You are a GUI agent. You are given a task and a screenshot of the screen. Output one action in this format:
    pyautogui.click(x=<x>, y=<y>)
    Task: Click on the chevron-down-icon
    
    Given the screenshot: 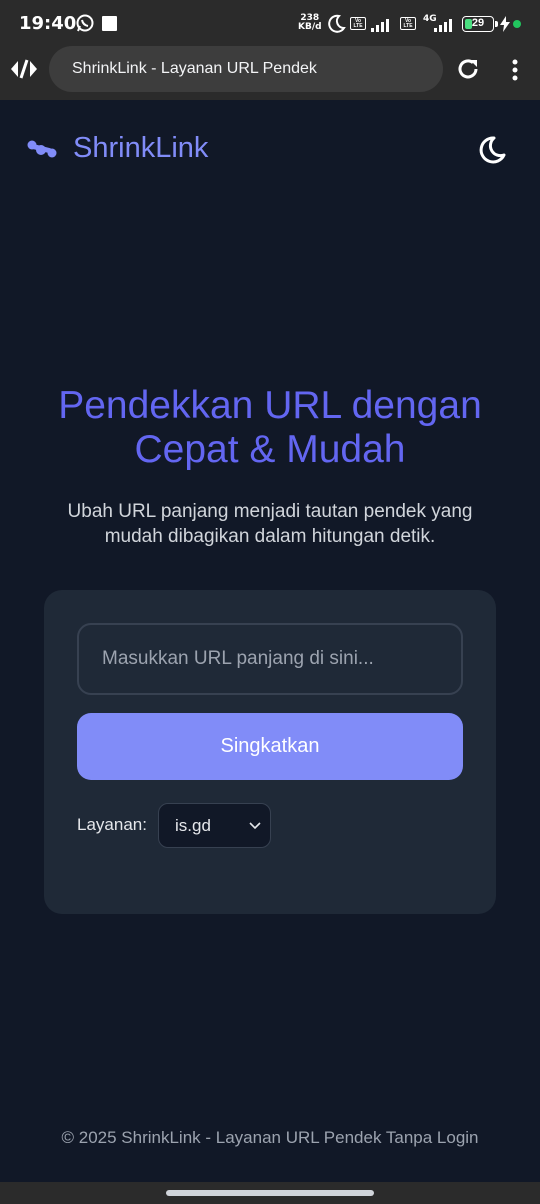 What is the action you would take?
    pyautogui.click(x=255, y=828)
    